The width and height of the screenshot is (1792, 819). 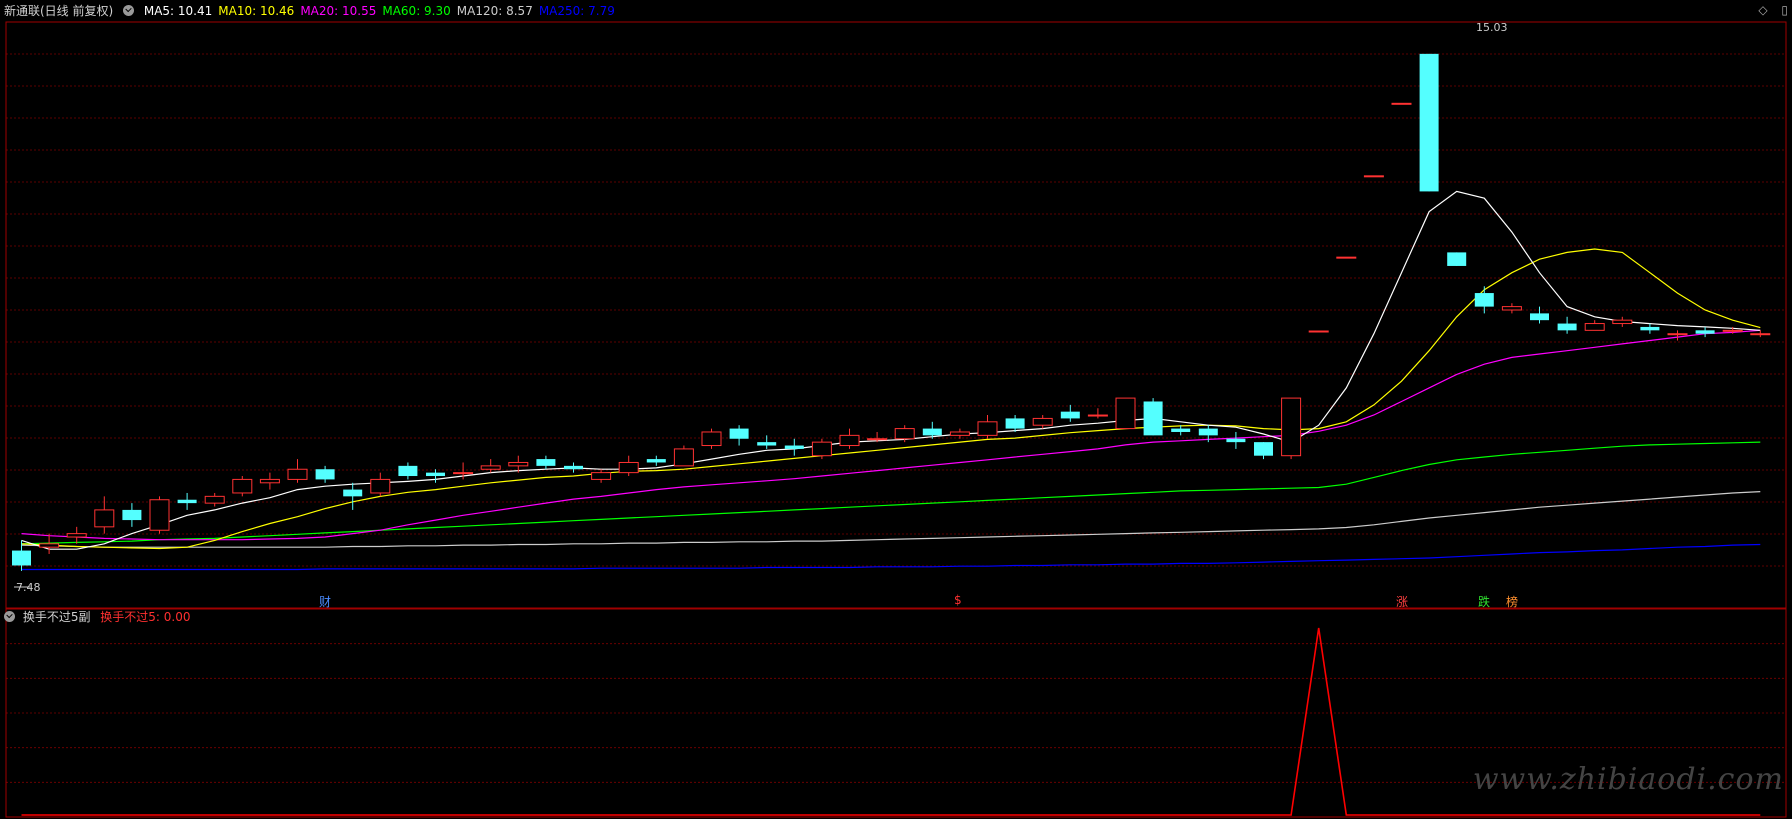 I want to click on event-tag: 跌, so click(x=1484, y=601).